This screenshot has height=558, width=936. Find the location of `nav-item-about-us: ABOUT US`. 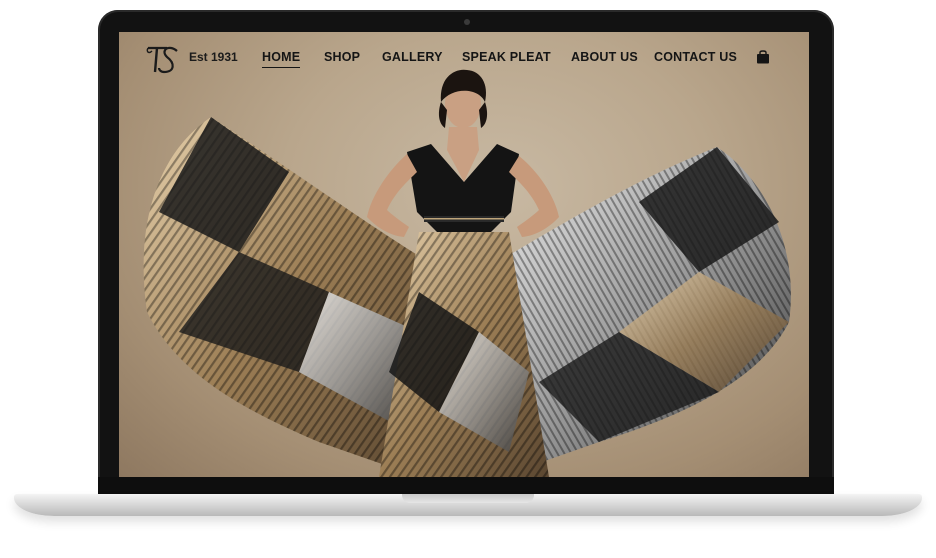

nav-item-about-us: ABOUT US is located at coordinates (604, 57).